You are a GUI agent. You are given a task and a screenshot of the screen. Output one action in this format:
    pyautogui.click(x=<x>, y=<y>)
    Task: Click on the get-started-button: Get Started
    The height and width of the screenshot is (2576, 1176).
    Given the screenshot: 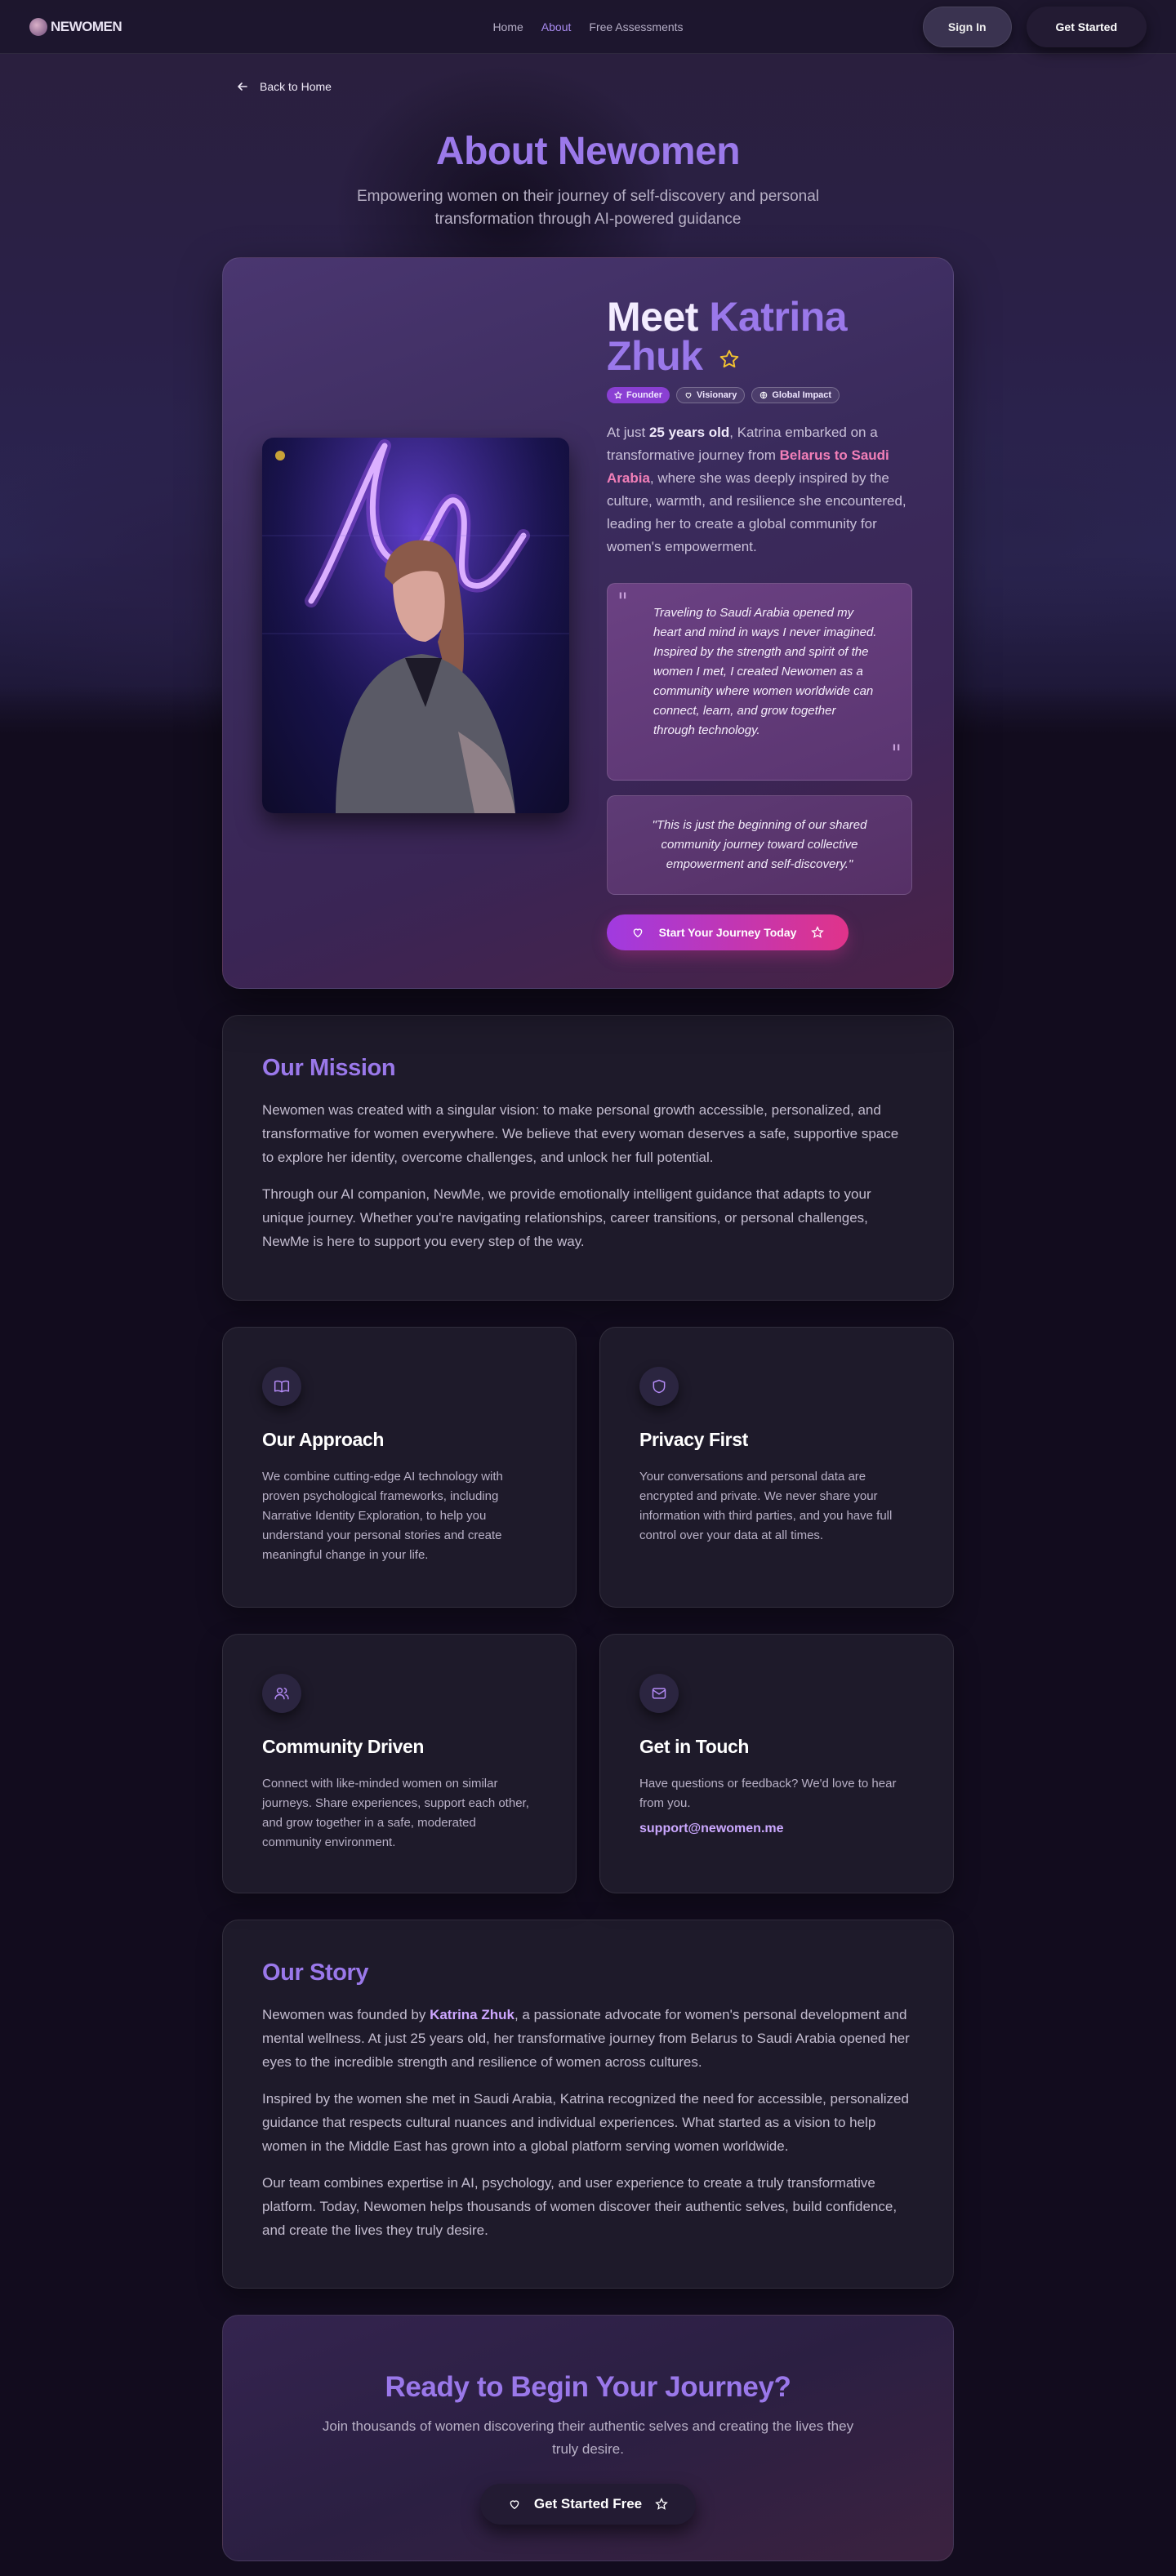 What is the action you would take?
    pyautogui.click(x=1086, y=27)
    